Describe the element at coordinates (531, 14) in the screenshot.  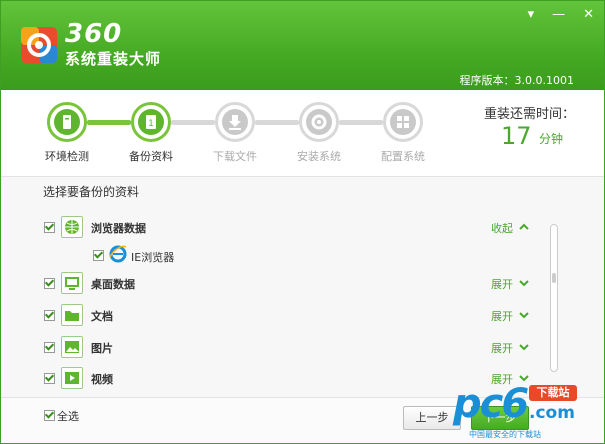
I see `menu-dropdown-icon: ▾` at that location.